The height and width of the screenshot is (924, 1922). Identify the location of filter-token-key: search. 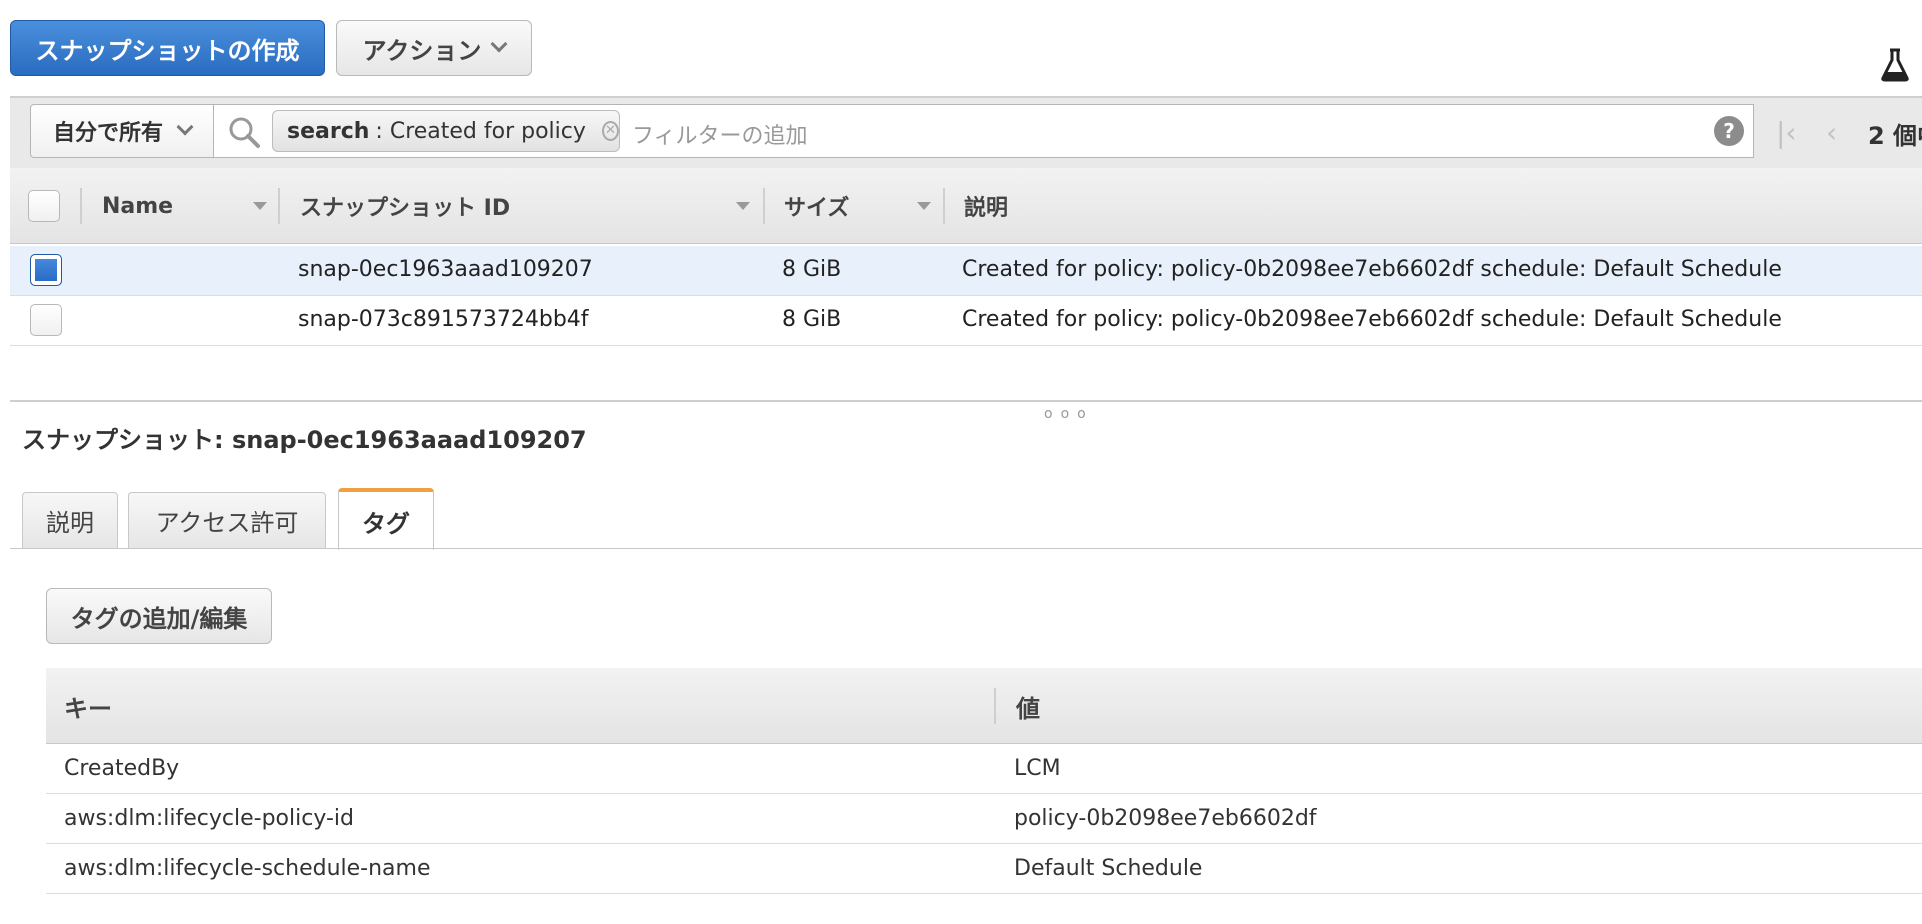
(328, 131).